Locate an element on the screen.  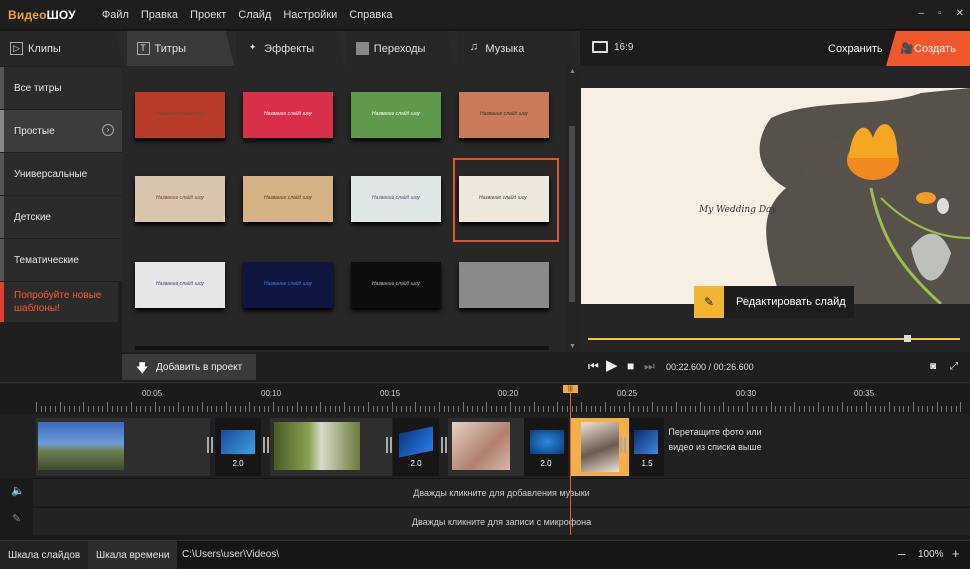
play-icon: ▶ is located at coordinates (612, 365).